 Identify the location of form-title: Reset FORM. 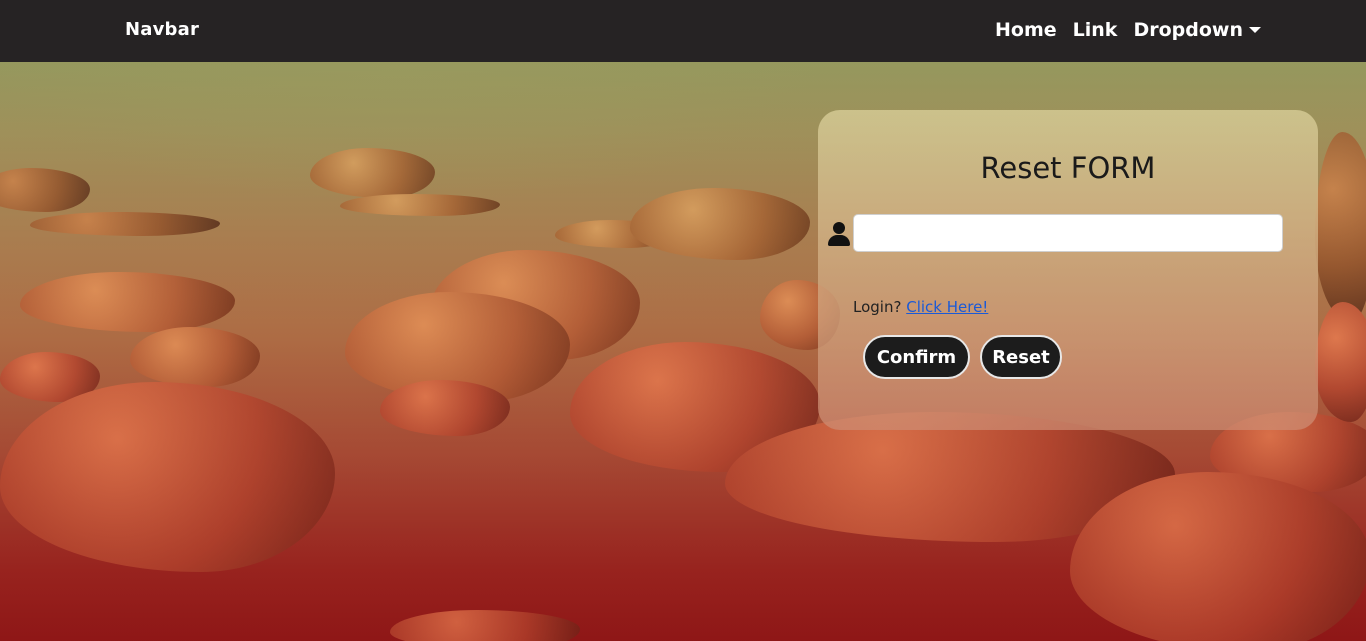
(1068, 168).